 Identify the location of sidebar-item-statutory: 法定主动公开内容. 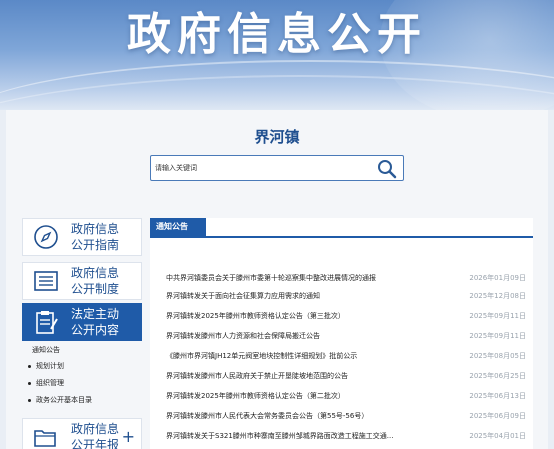
(82, 322).